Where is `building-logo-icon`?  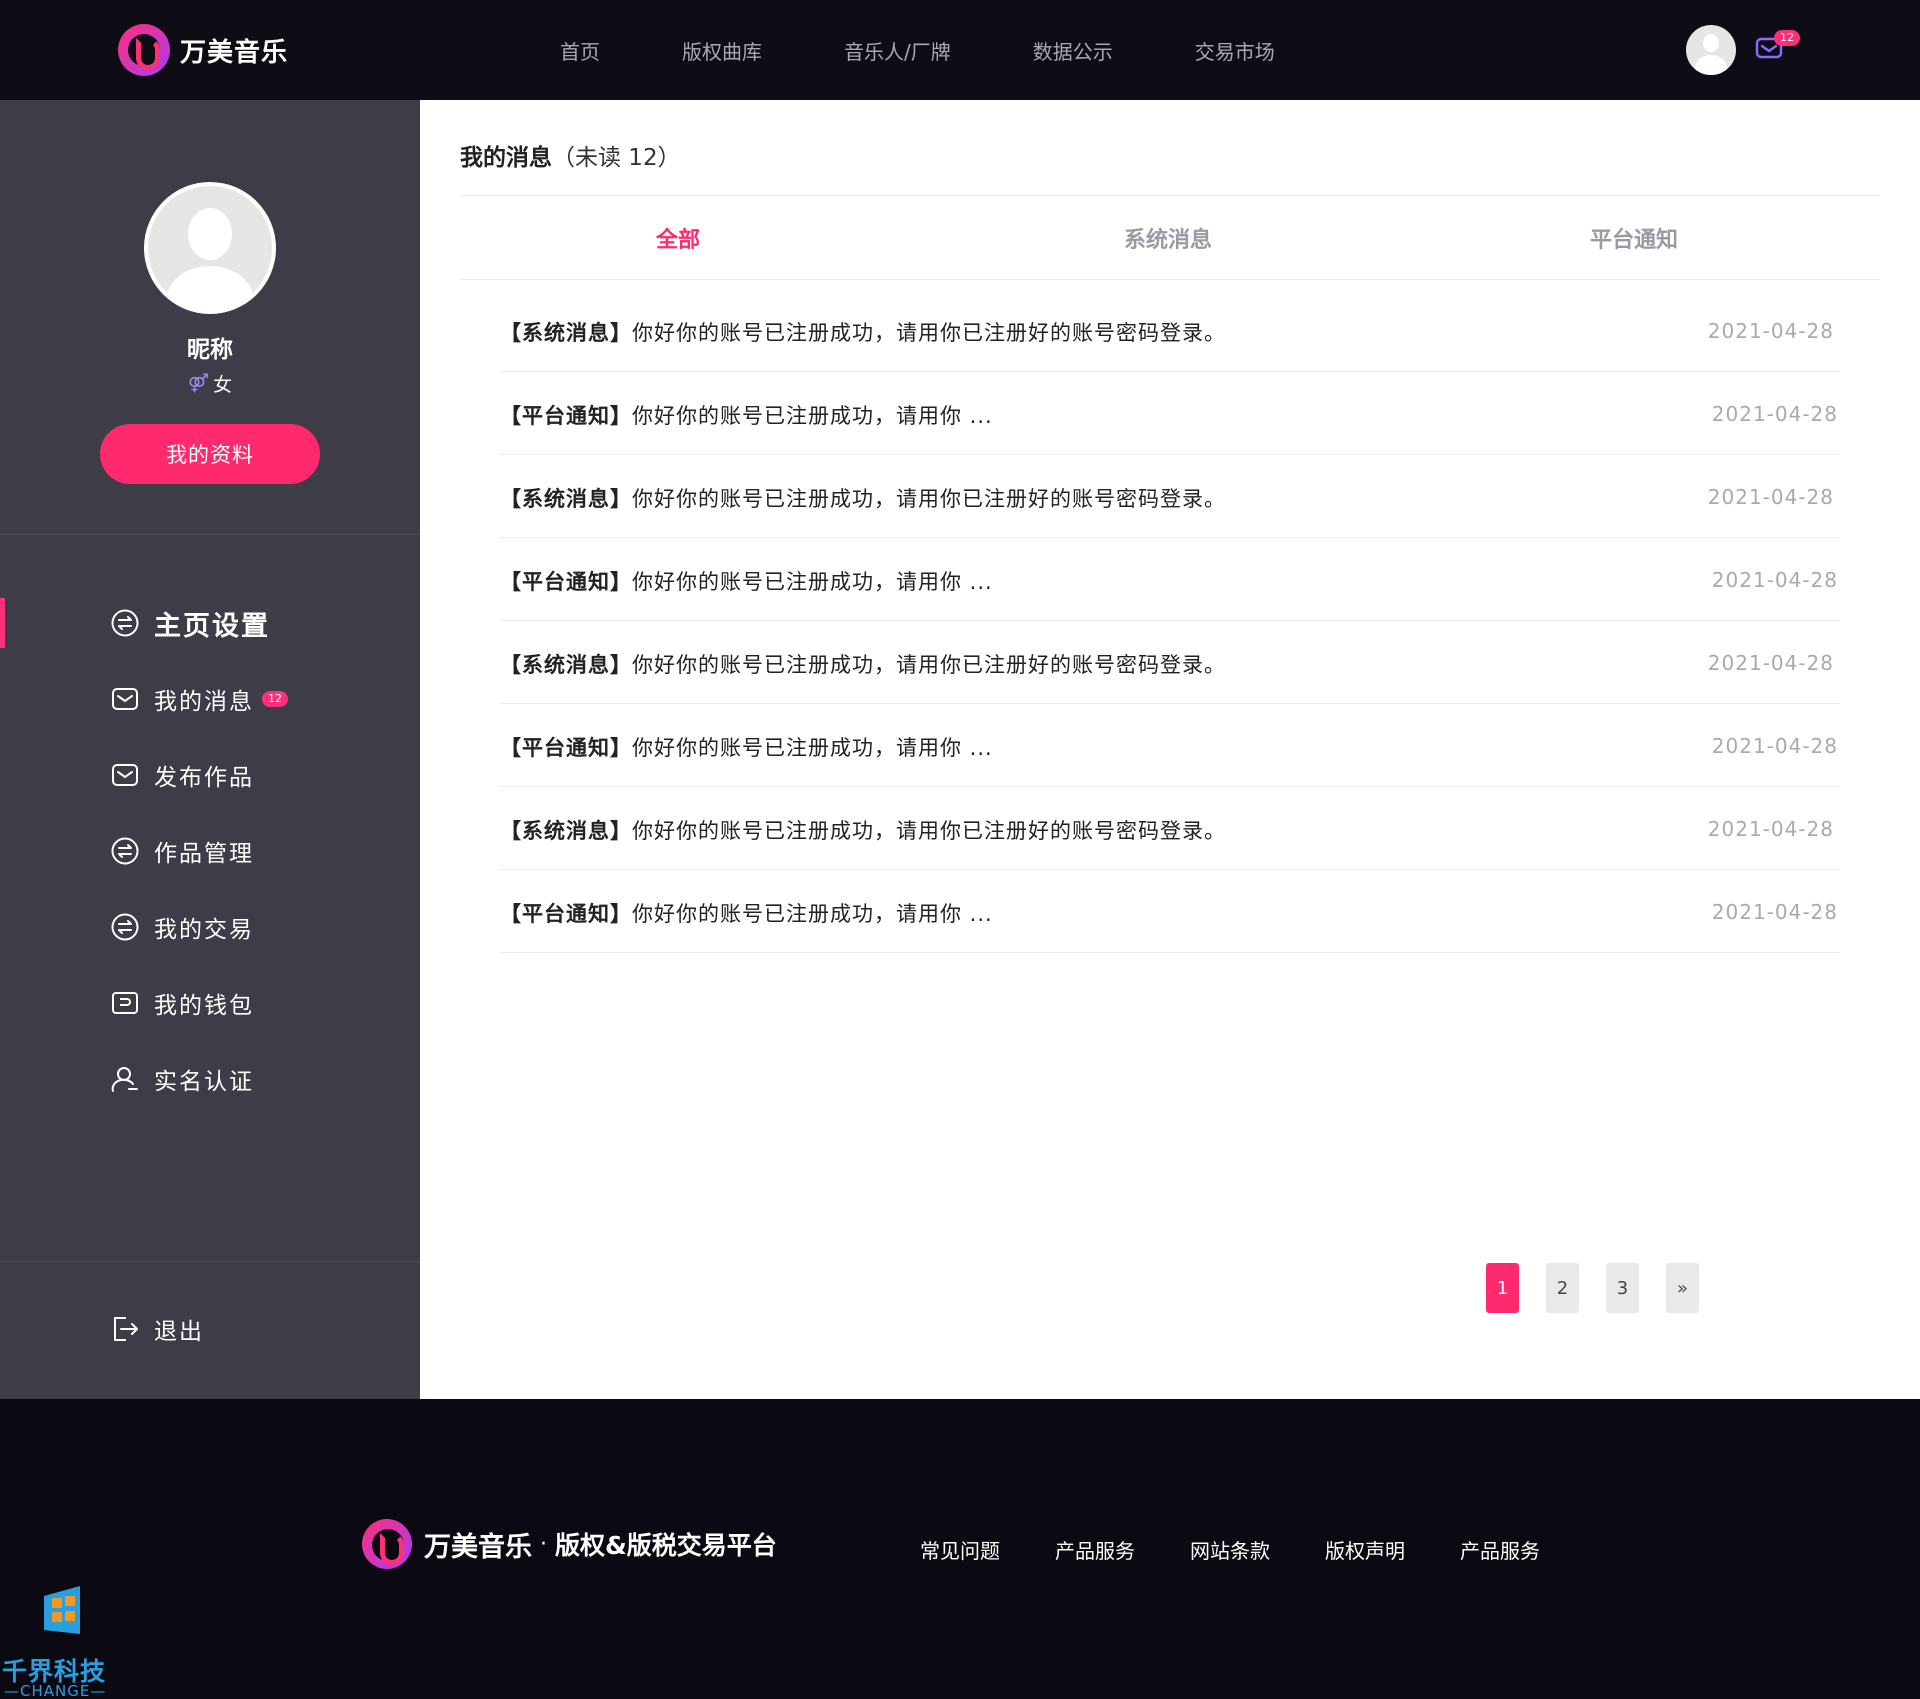
building-logo-icon is located at coordinates (62, 1610).